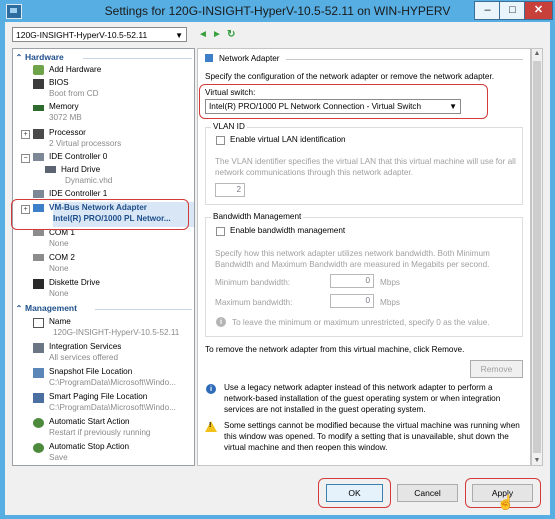 The width and height of the screenshot is (555, 519). What do you see at coordinates (74, 283) in the screenshot?
I see `tree-item-diskette-drive: Diskette Drive` at bounding box center [74, 283].